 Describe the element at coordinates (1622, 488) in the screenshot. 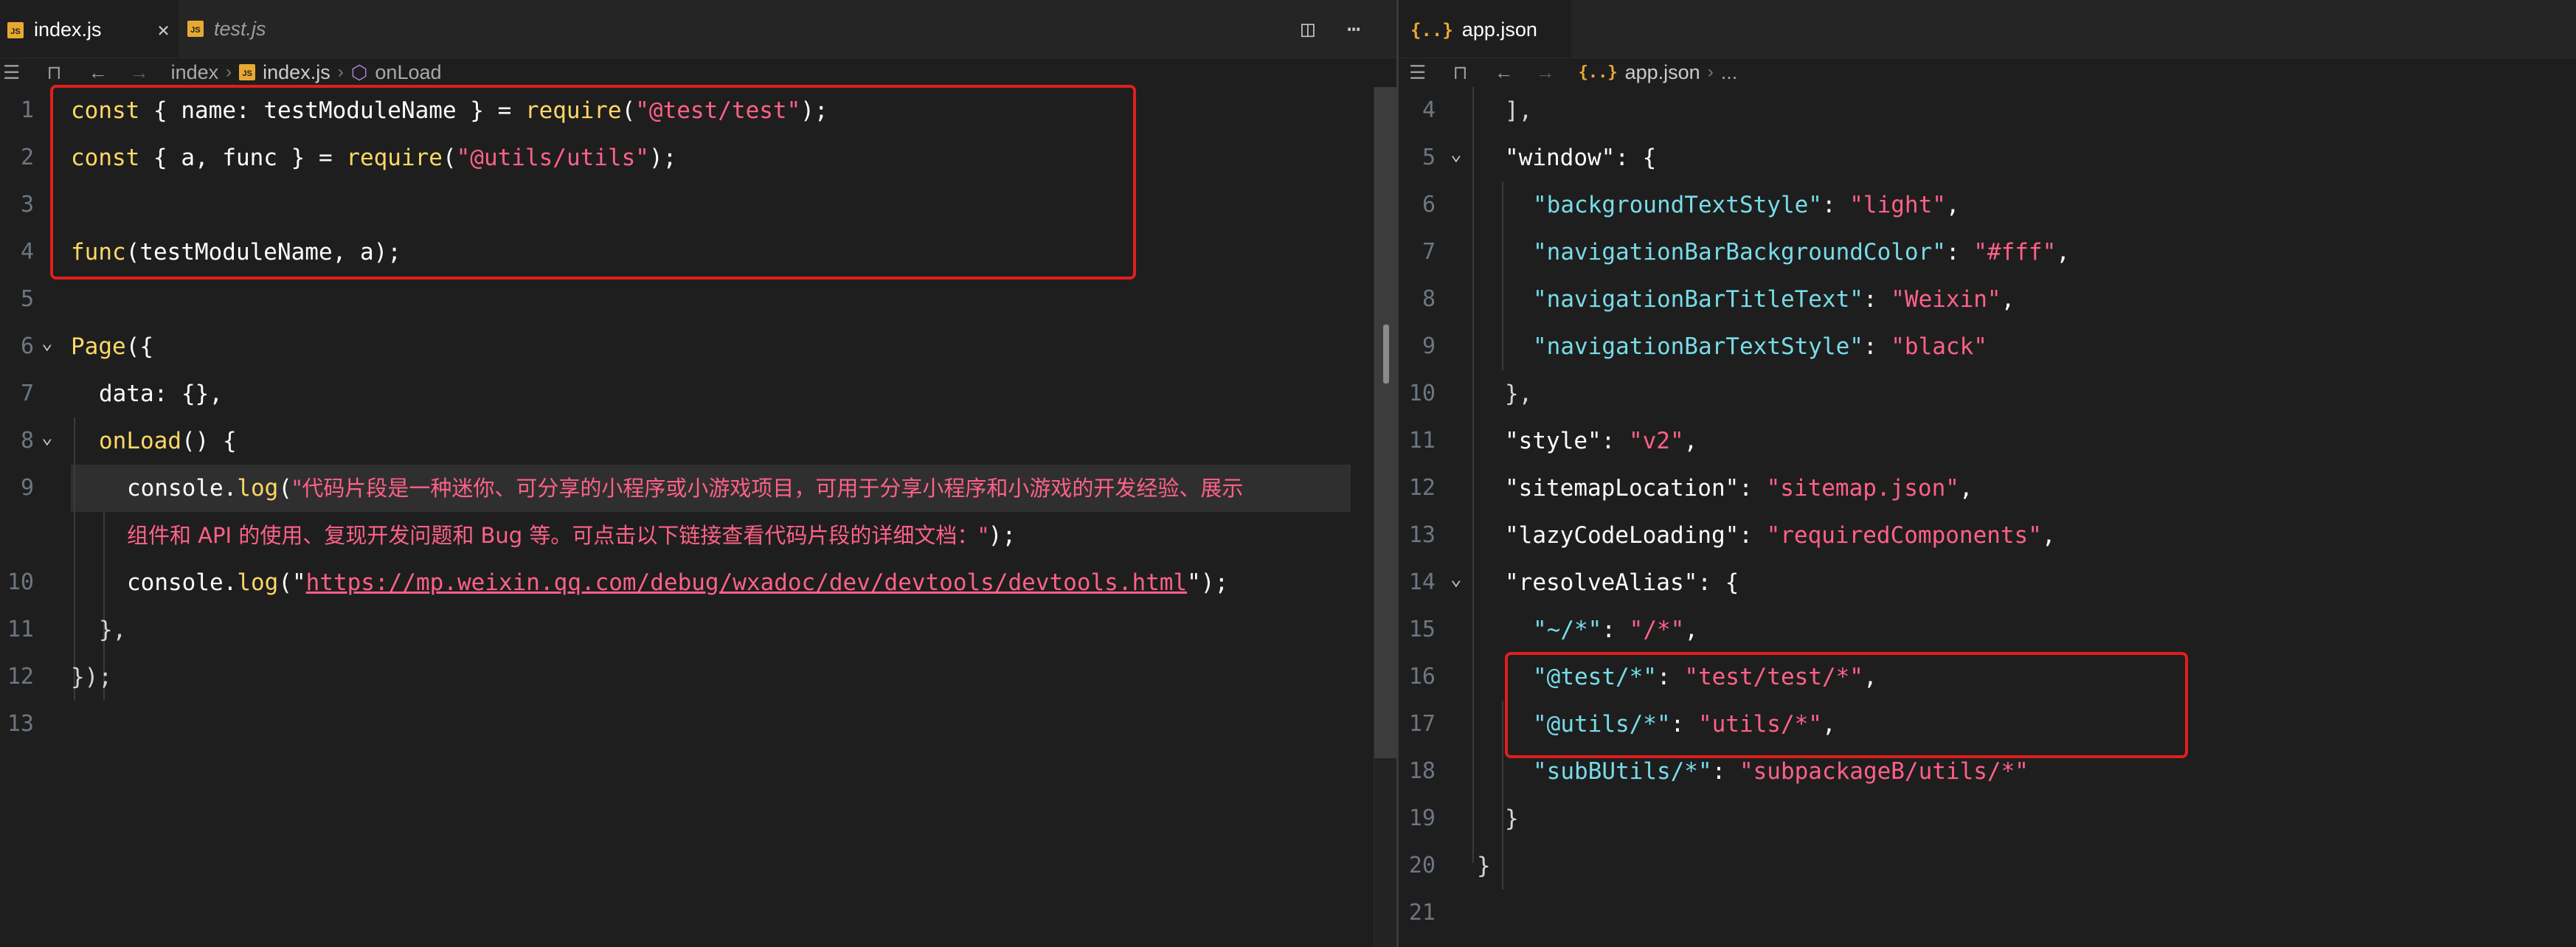

I see `token: "sitemapLocation"` at that location.